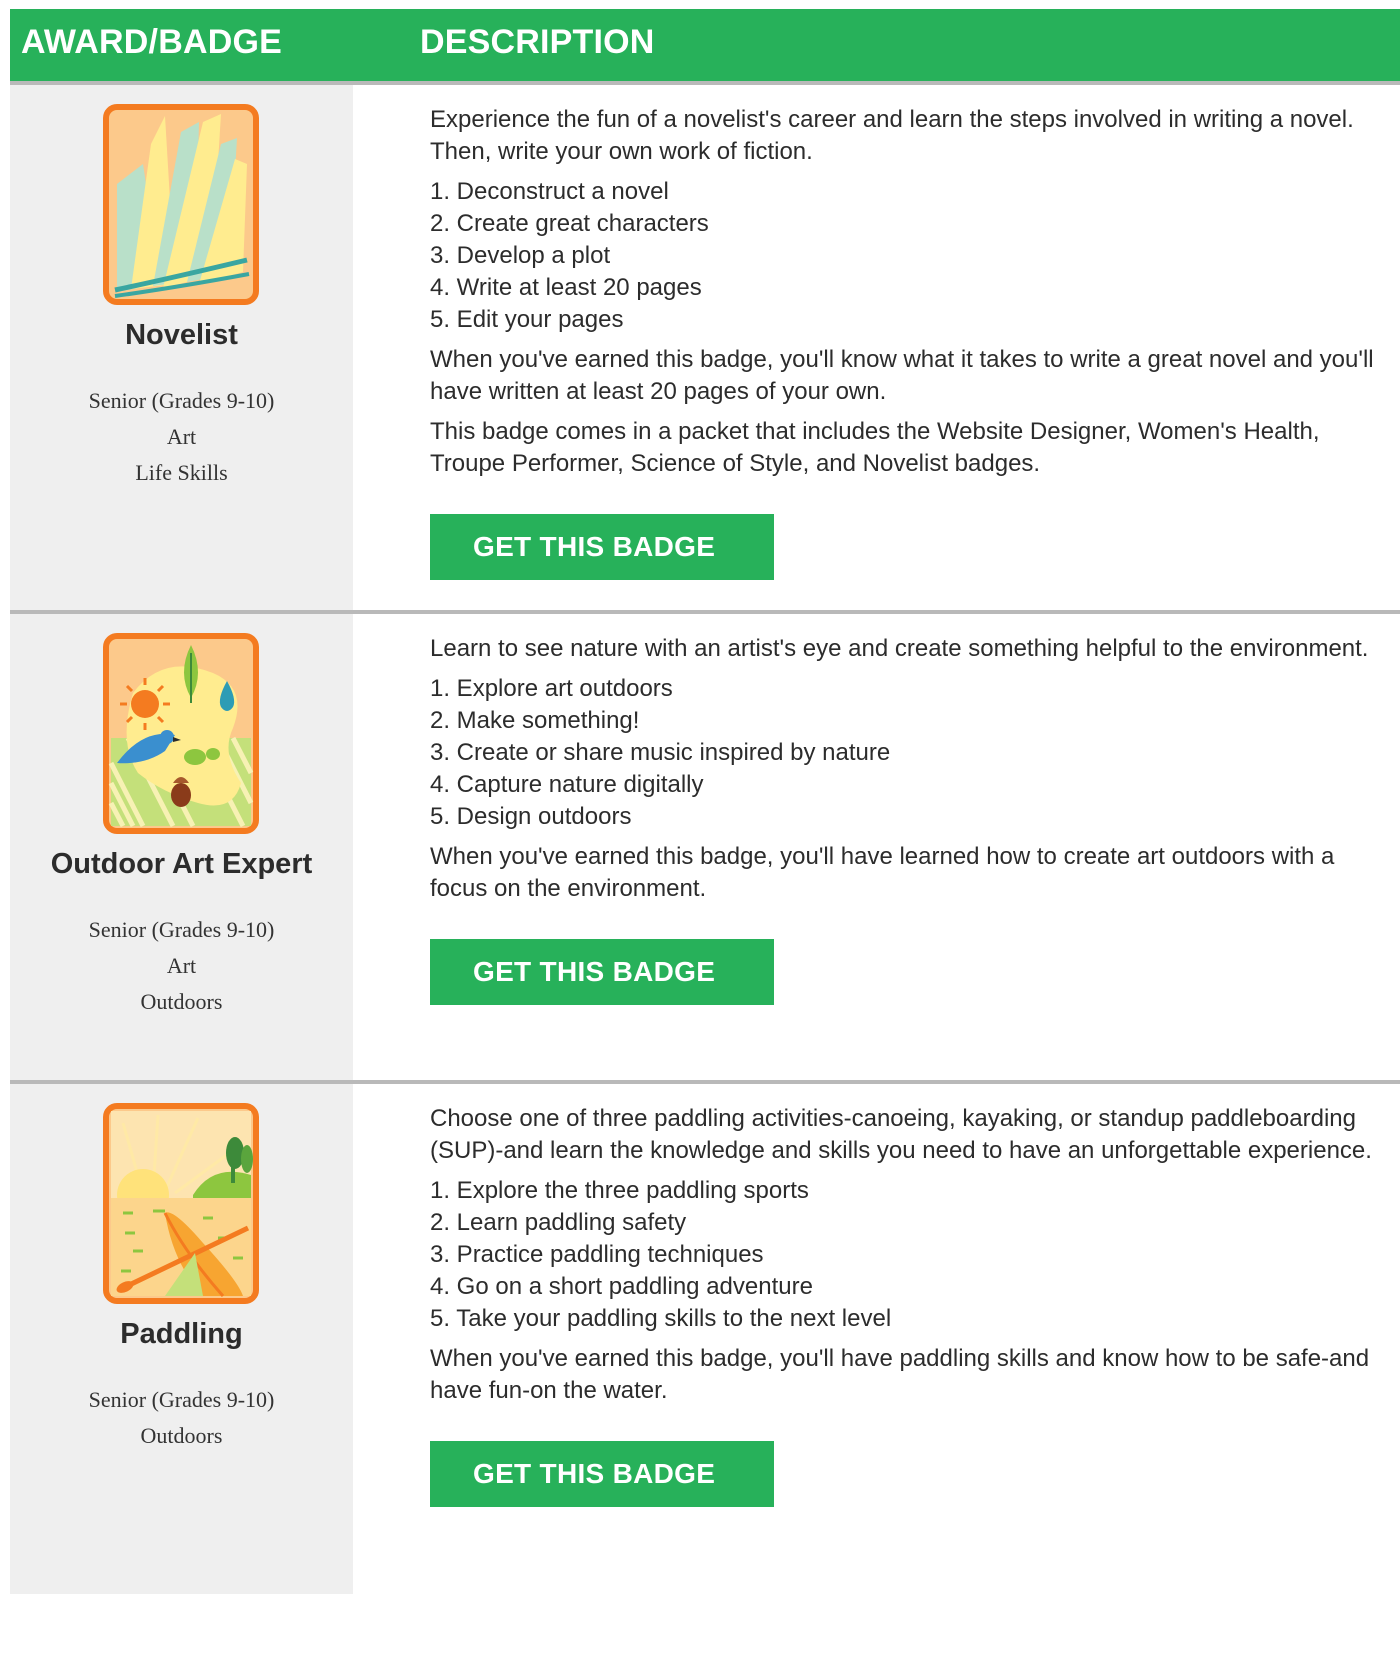  I want to click on badge-name: Novelist, so click(181, 335).